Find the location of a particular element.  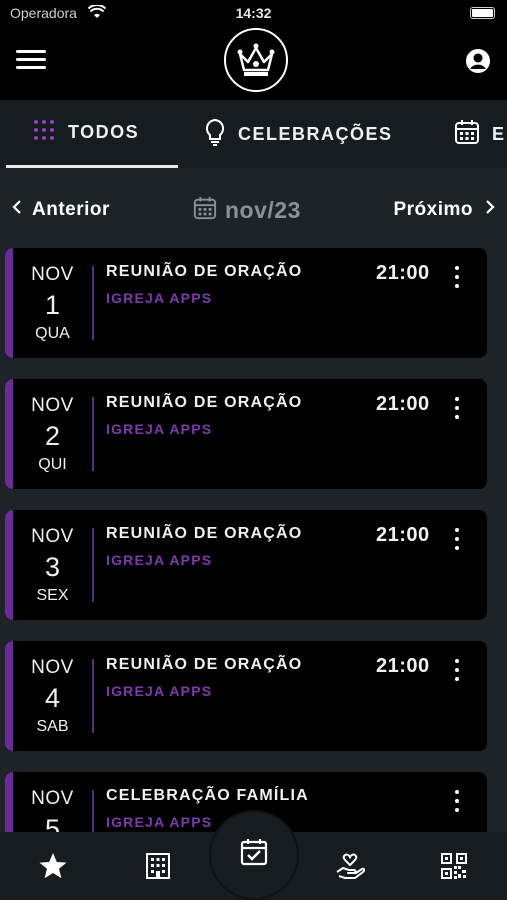

event-day: 3 is located at coordinates (52, 567).